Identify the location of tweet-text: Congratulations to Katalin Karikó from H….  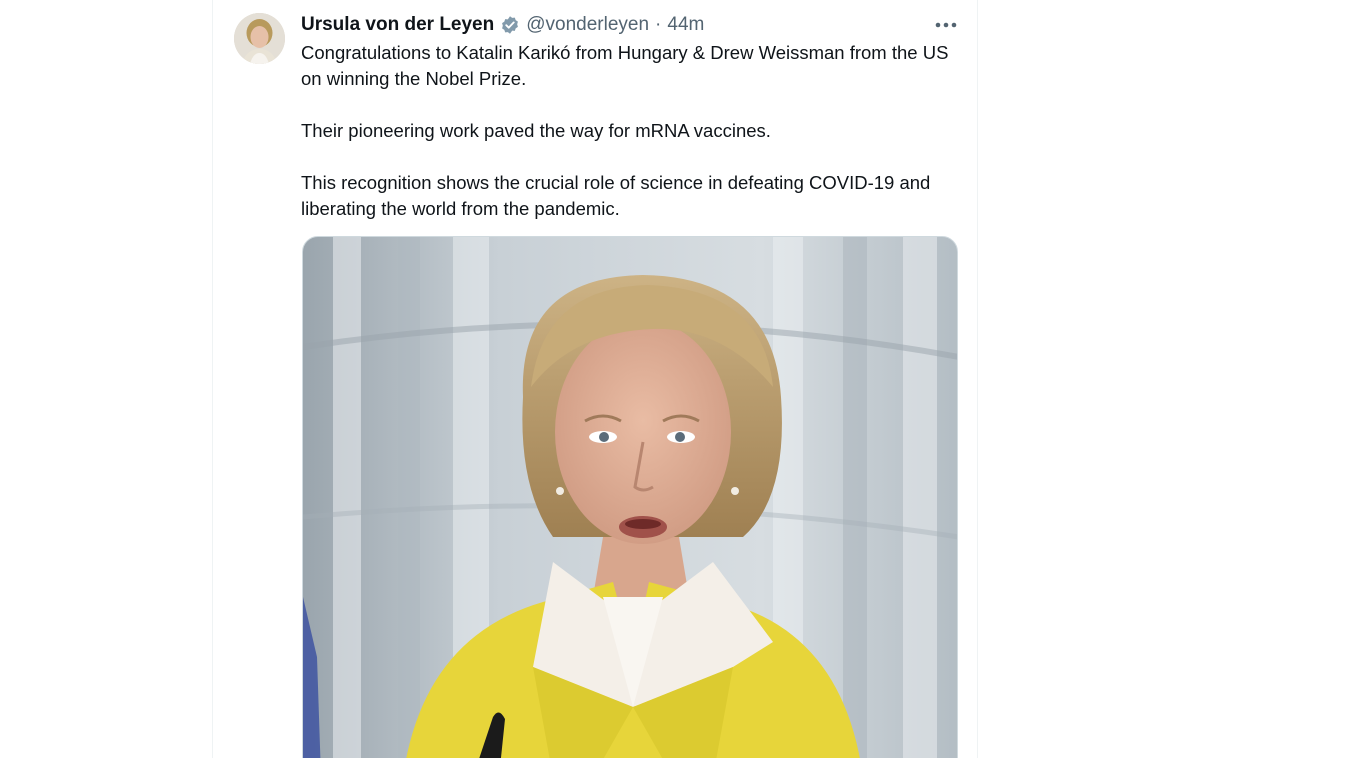
(633, 131).